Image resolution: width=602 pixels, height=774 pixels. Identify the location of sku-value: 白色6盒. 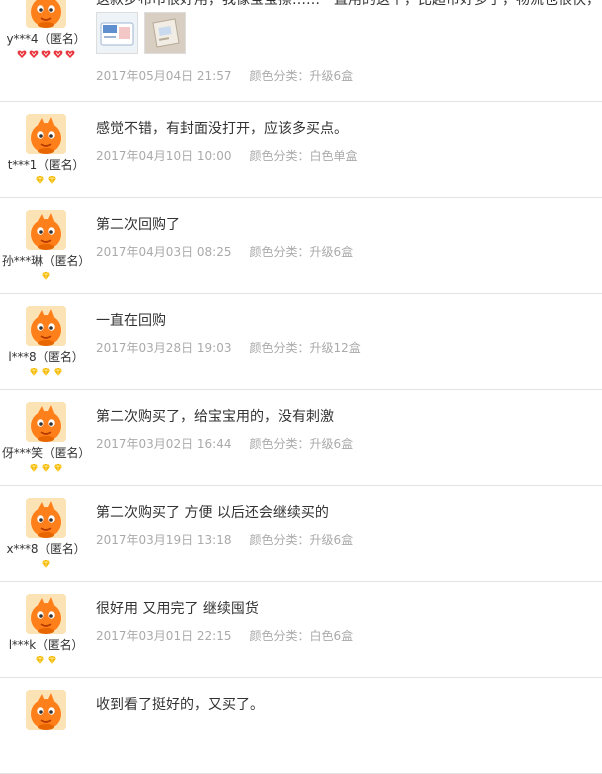
(331, 636).